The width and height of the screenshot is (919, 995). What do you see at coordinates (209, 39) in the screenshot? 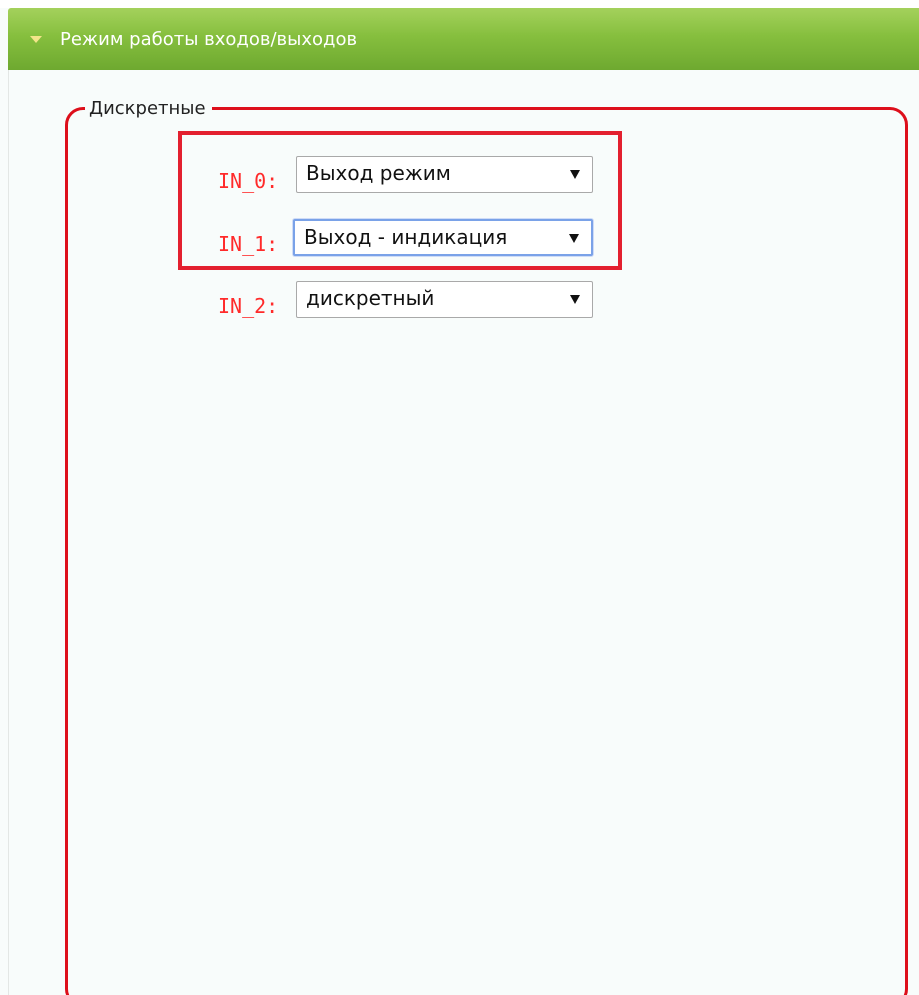
I see `section-title: Режим работы входов/выходов` at bounding box center [209, 39].